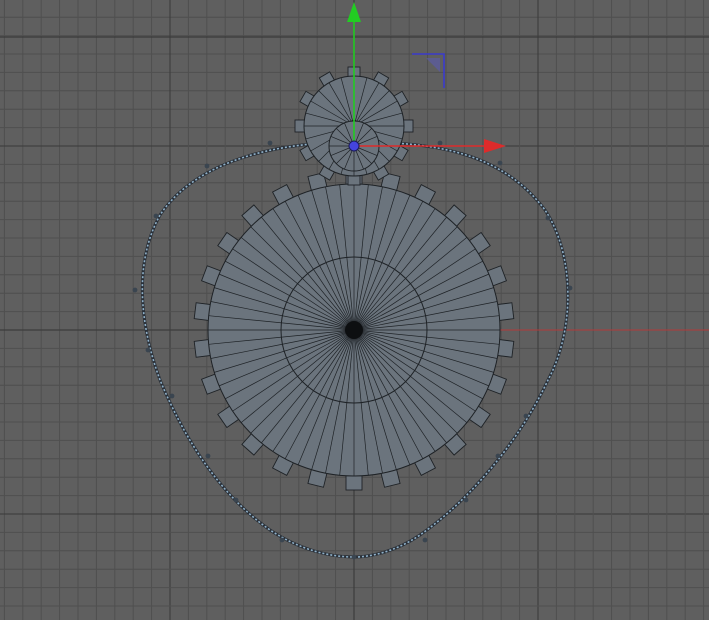 The height and width of the screenshot is (620, 709). What do you see at coordinates (354, 330) in the screenshot?
I see `large-gear-hub` at bounding box center [354, 330].